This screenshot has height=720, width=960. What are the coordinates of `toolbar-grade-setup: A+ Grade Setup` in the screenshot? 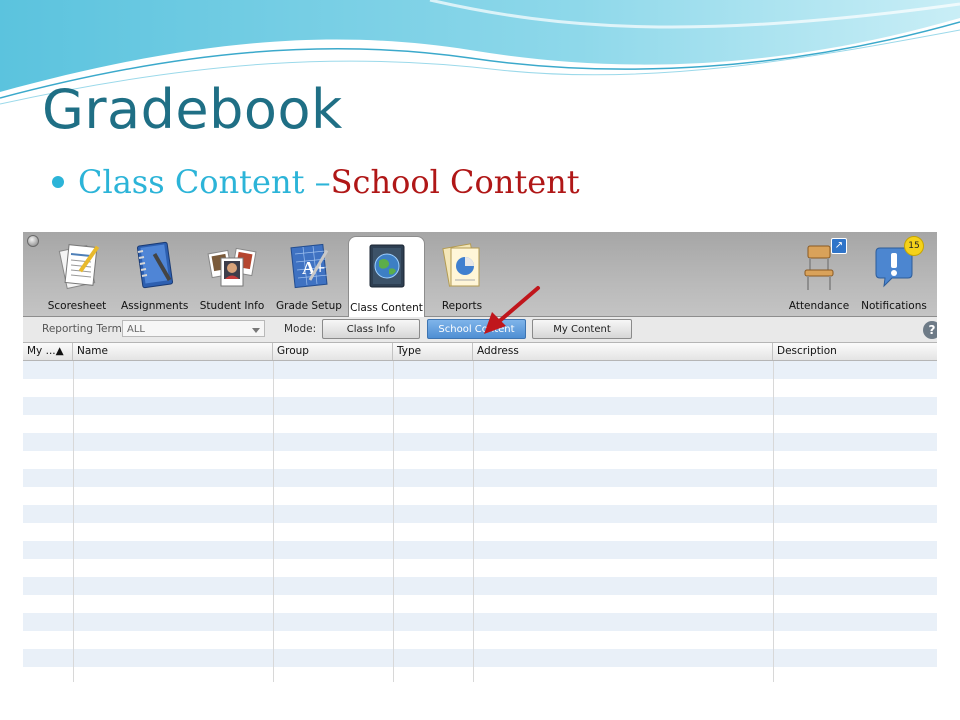 It's located at (309, 274).